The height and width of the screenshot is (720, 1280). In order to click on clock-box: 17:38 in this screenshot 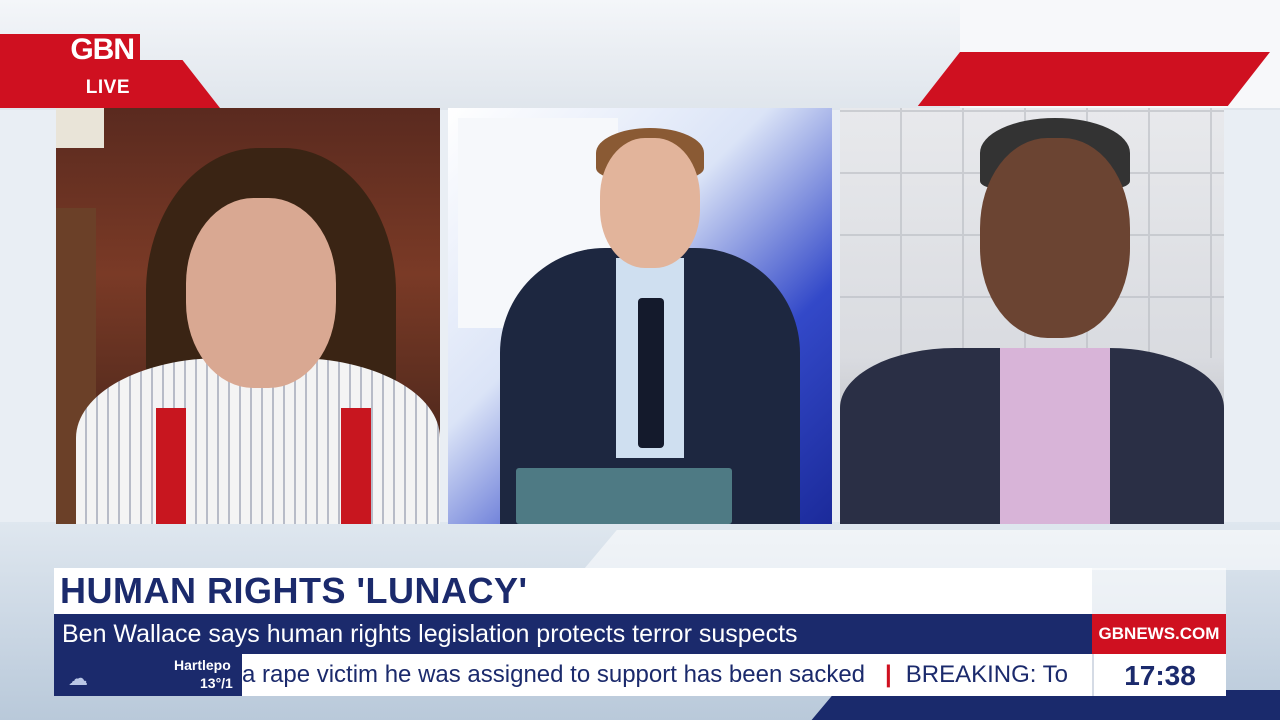, I will do `click(1159, 675)`.